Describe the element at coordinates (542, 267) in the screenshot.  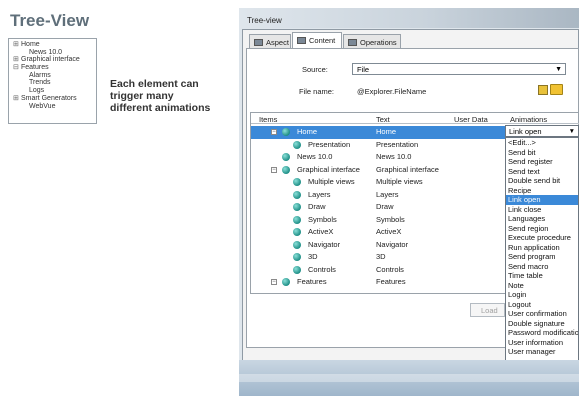
I see `animation-option: Send macro` at that location.